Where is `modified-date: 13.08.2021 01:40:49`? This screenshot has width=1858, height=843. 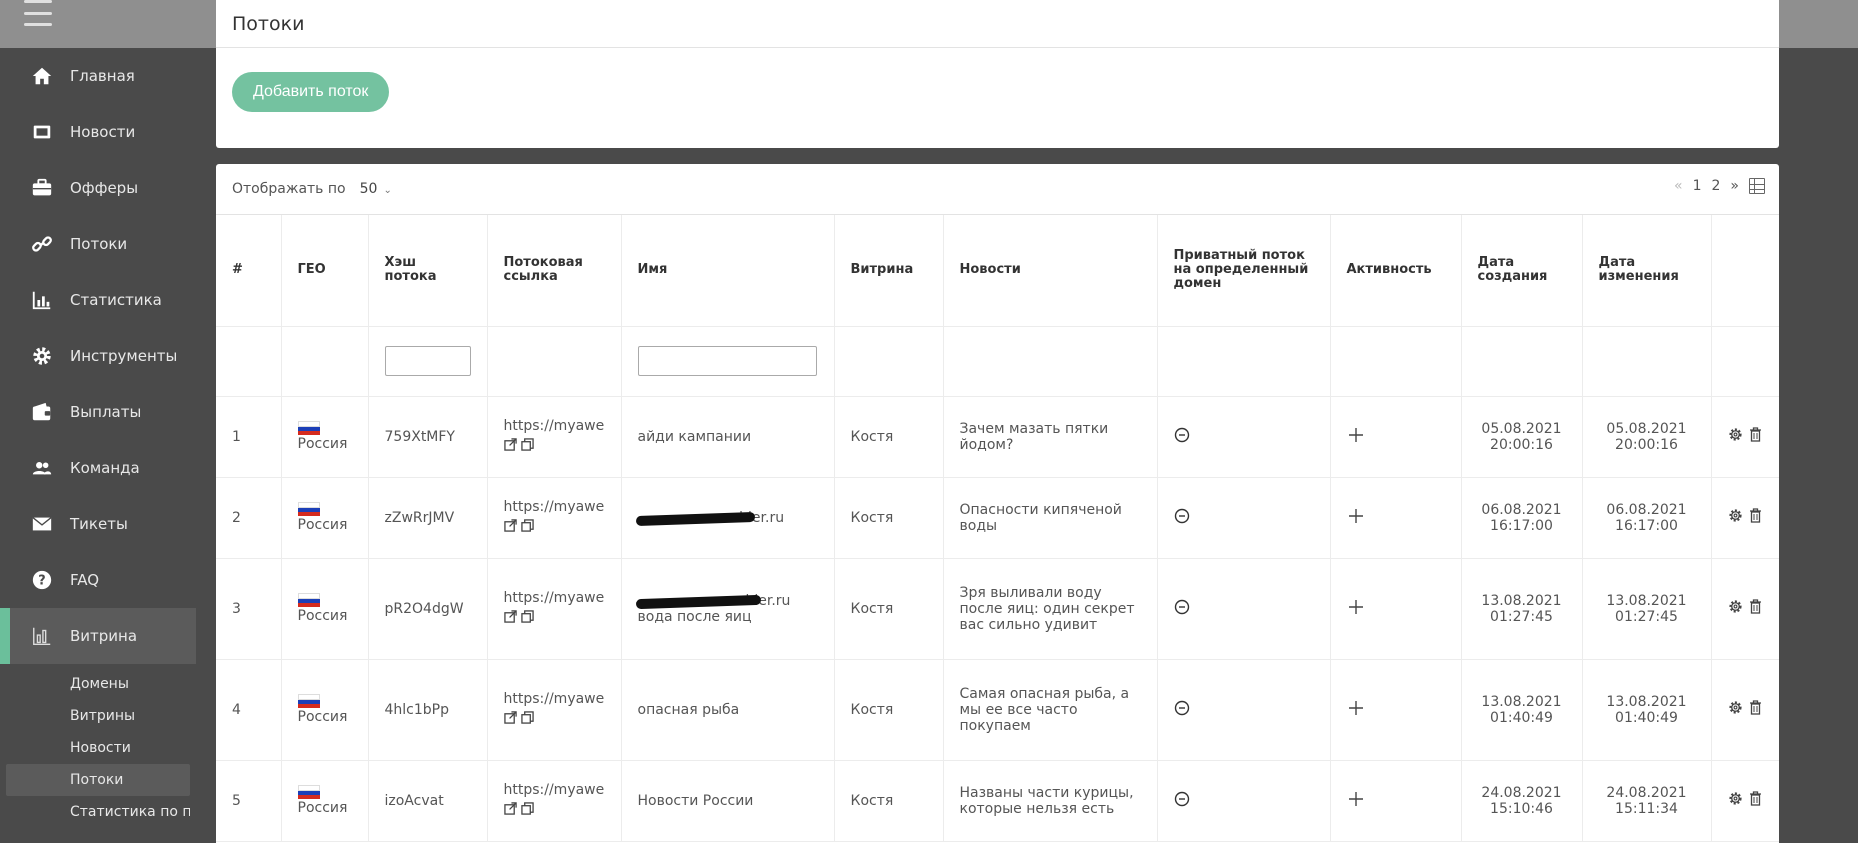 modified-date: 13.08.2021 01:40:49 is located at coordinates (1647, 710).